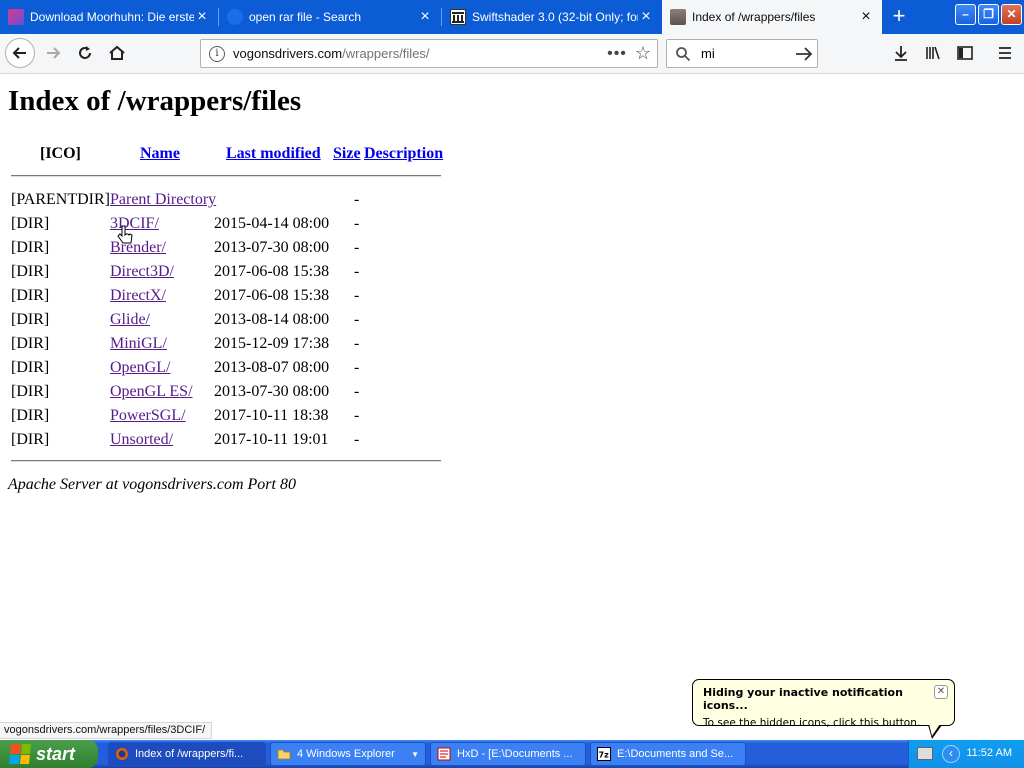 This screenshot has width=1024, height=768. What do you see at coordinates (555, 17) in the screenshot?
I see `tab-title: Swiftshader 3.0 (32-bit Only; for` at bounding box center [555, 17].